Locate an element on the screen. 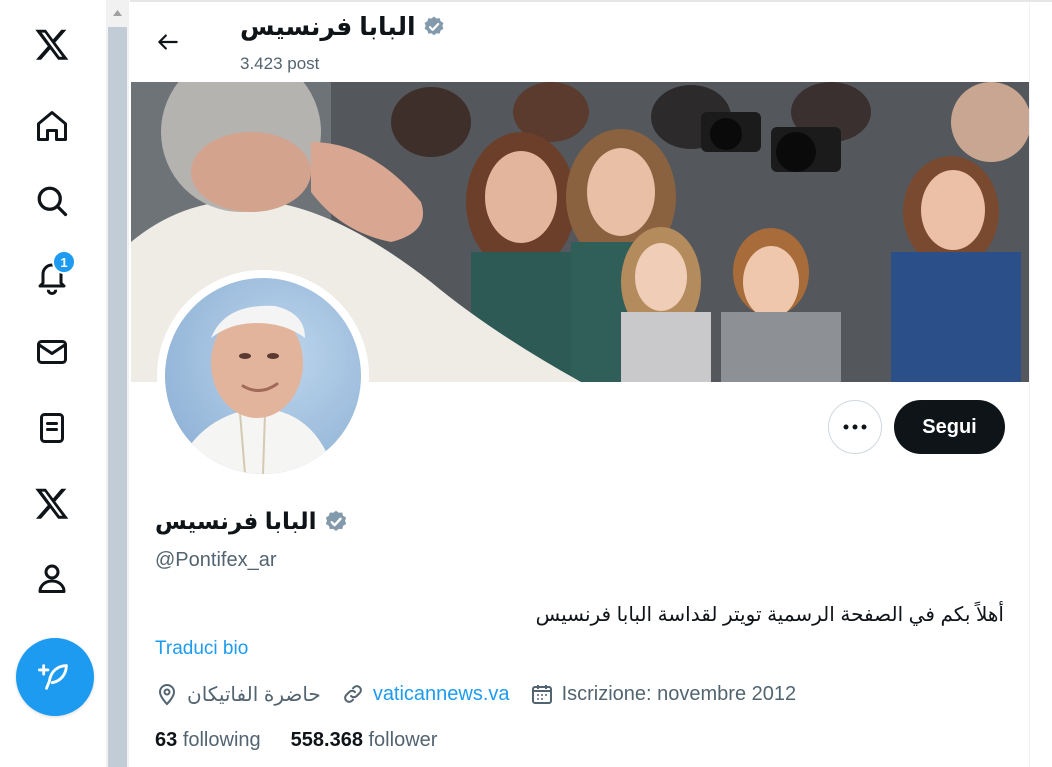  avatar is located at coordinates (263, 376).